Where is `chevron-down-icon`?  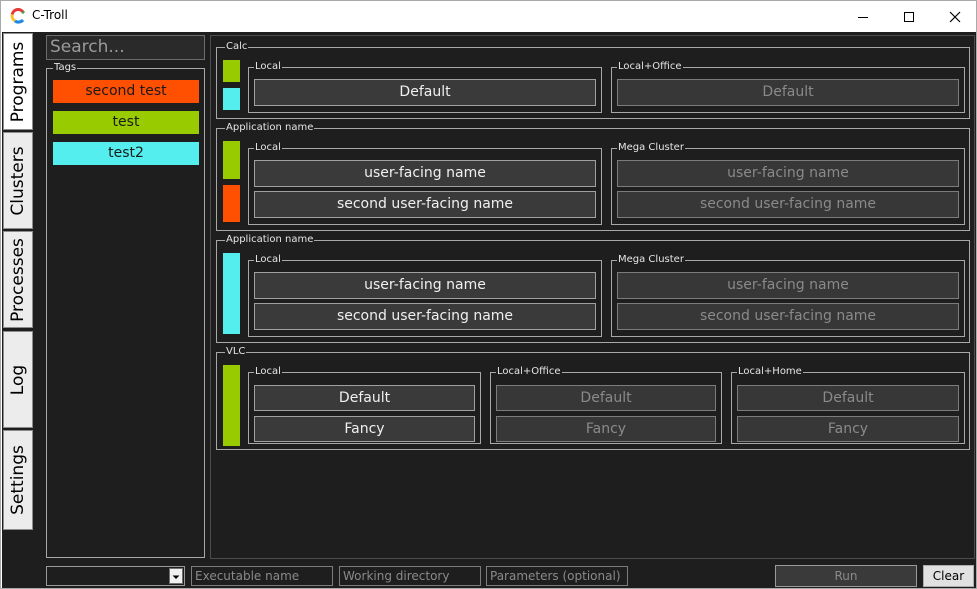
chevron-down-icon is located at coordinates (176, 577).